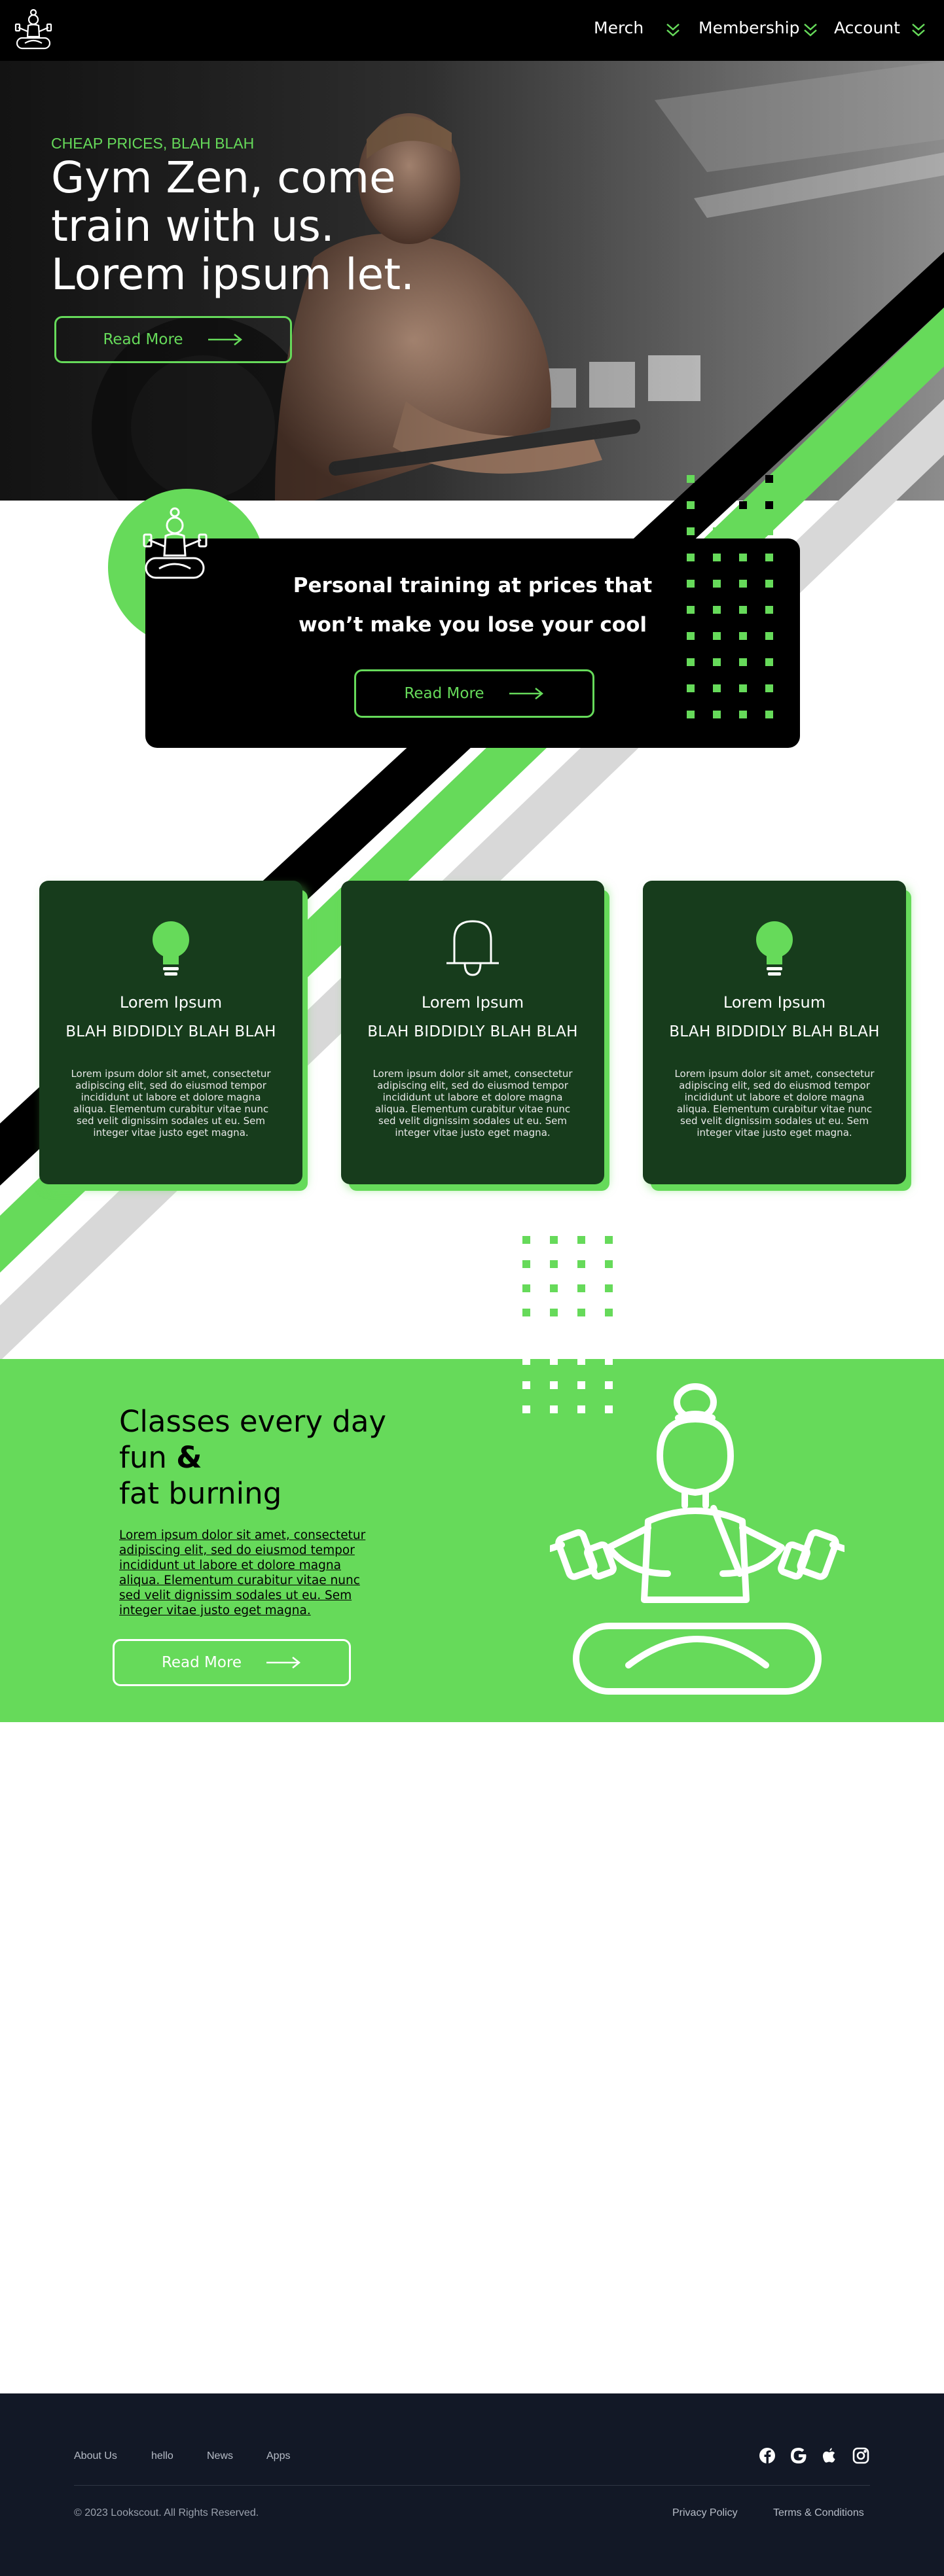  Describe the element at coordinates (472, 31) in the screenshot. I see `top-nav: Merch Membership Account` at that location.